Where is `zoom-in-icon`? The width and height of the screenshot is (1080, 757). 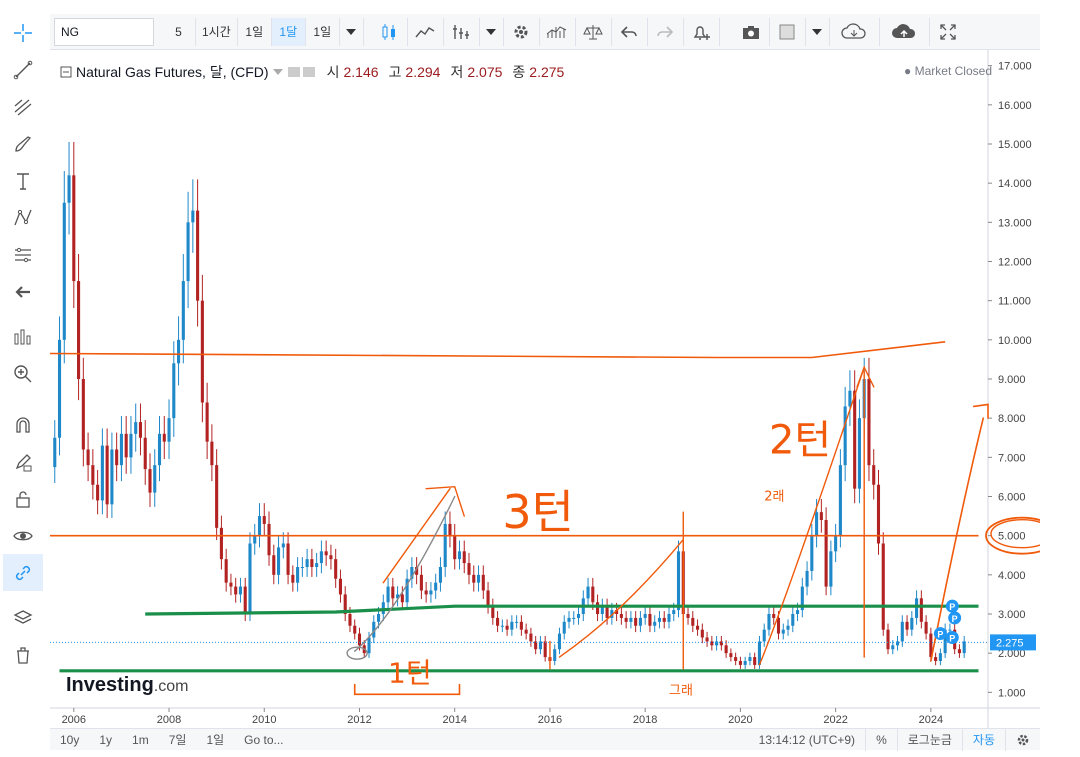
zoom-in-icon is located at coordinates (23, 373).